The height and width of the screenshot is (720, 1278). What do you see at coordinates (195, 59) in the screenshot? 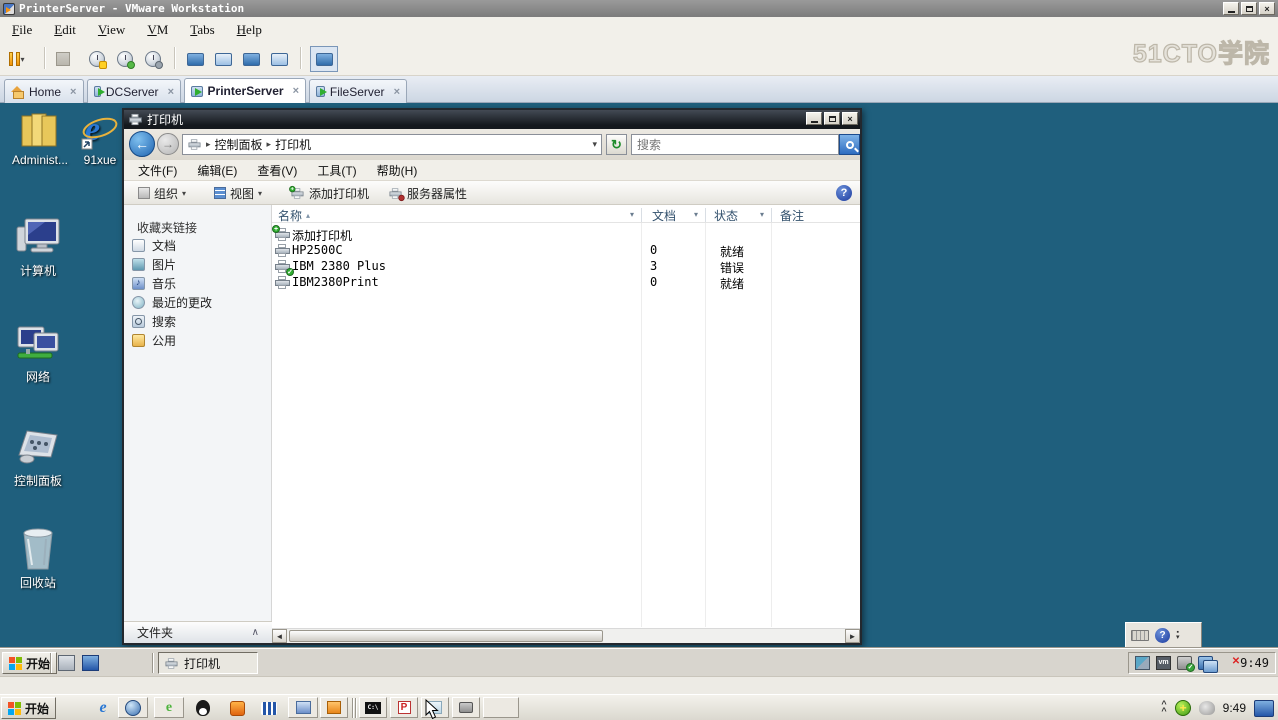
I see `console-view-icon` at bounding box center [195, 59].